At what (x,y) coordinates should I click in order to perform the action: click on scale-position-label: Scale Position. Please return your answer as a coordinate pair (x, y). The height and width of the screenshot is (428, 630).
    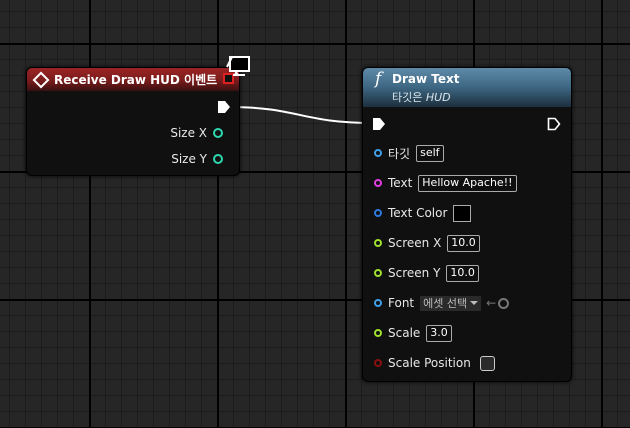
    Looking at the image, I should click on (429, 363).